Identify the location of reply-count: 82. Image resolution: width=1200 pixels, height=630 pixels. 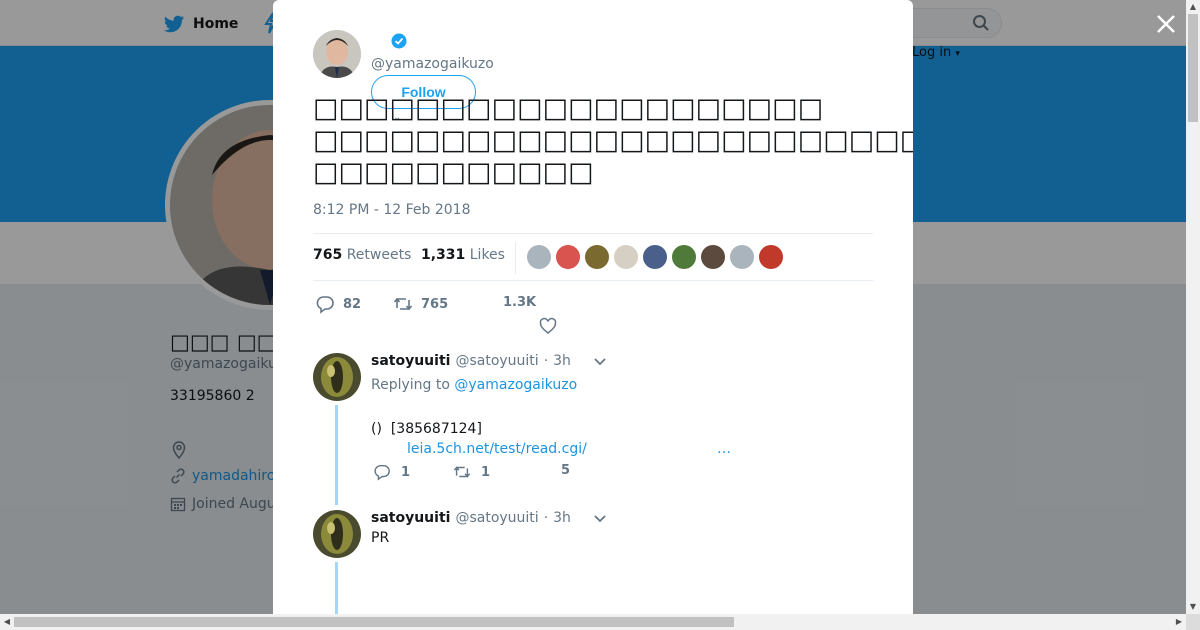
(352, 304).